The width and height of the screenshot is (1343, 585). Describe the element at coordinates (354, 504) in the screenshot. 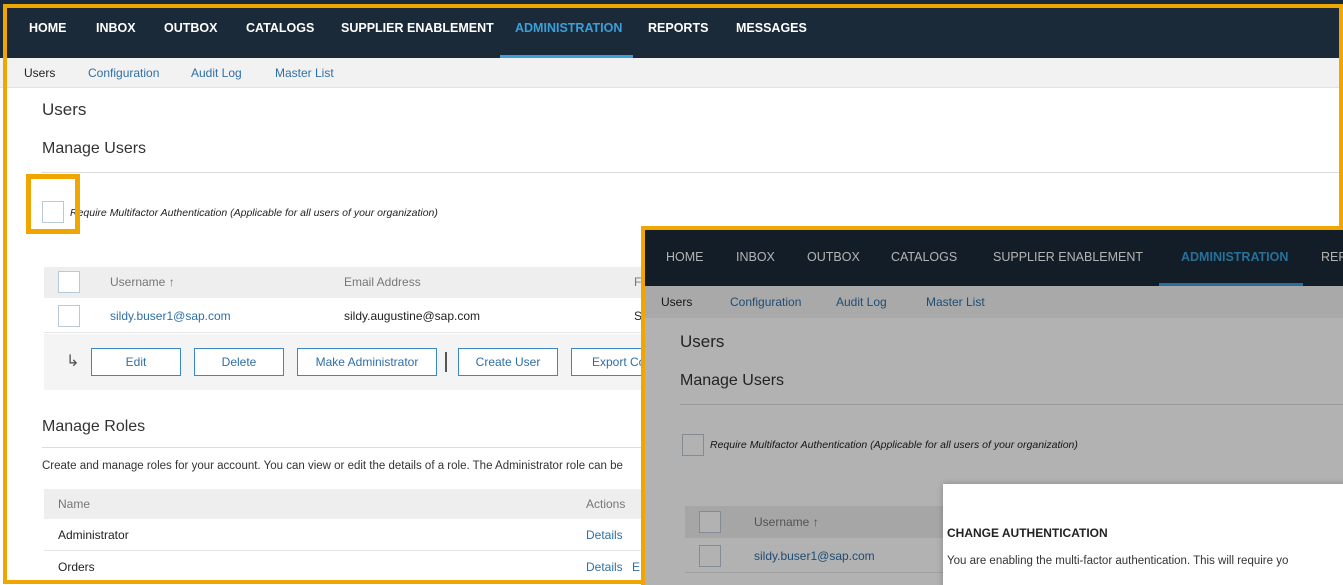

I see `roles-table-header: Name Actions` at that location.